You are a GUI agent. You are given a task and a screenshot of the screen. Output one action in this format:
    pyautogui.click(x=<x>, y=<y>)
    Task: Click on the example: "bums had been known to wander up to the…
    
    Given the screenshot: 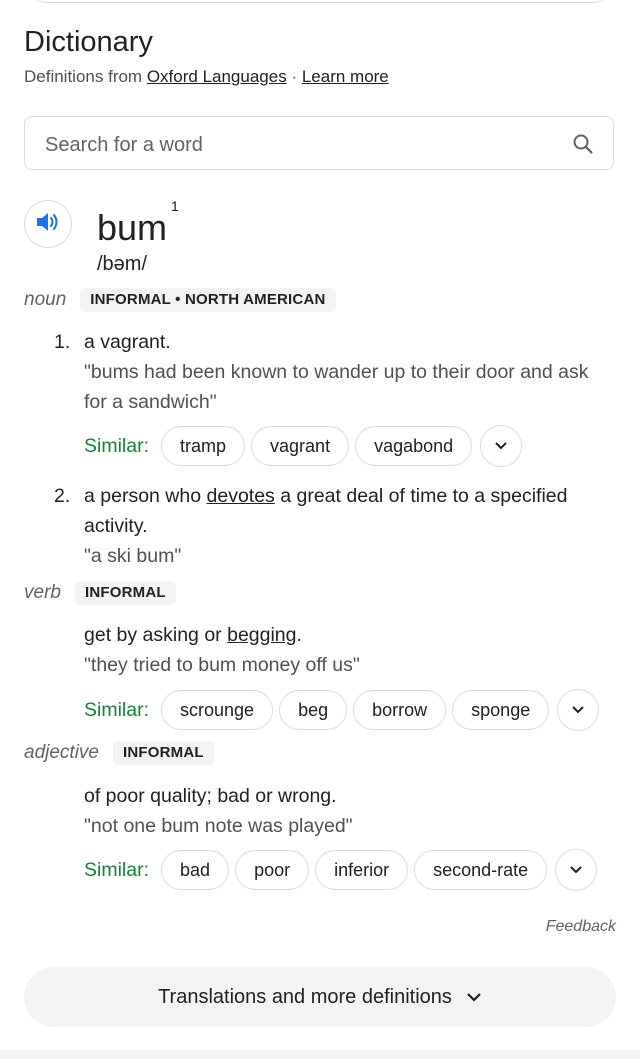 What is the action you would take?
    pyautogui.click(x=336, y=387)
    